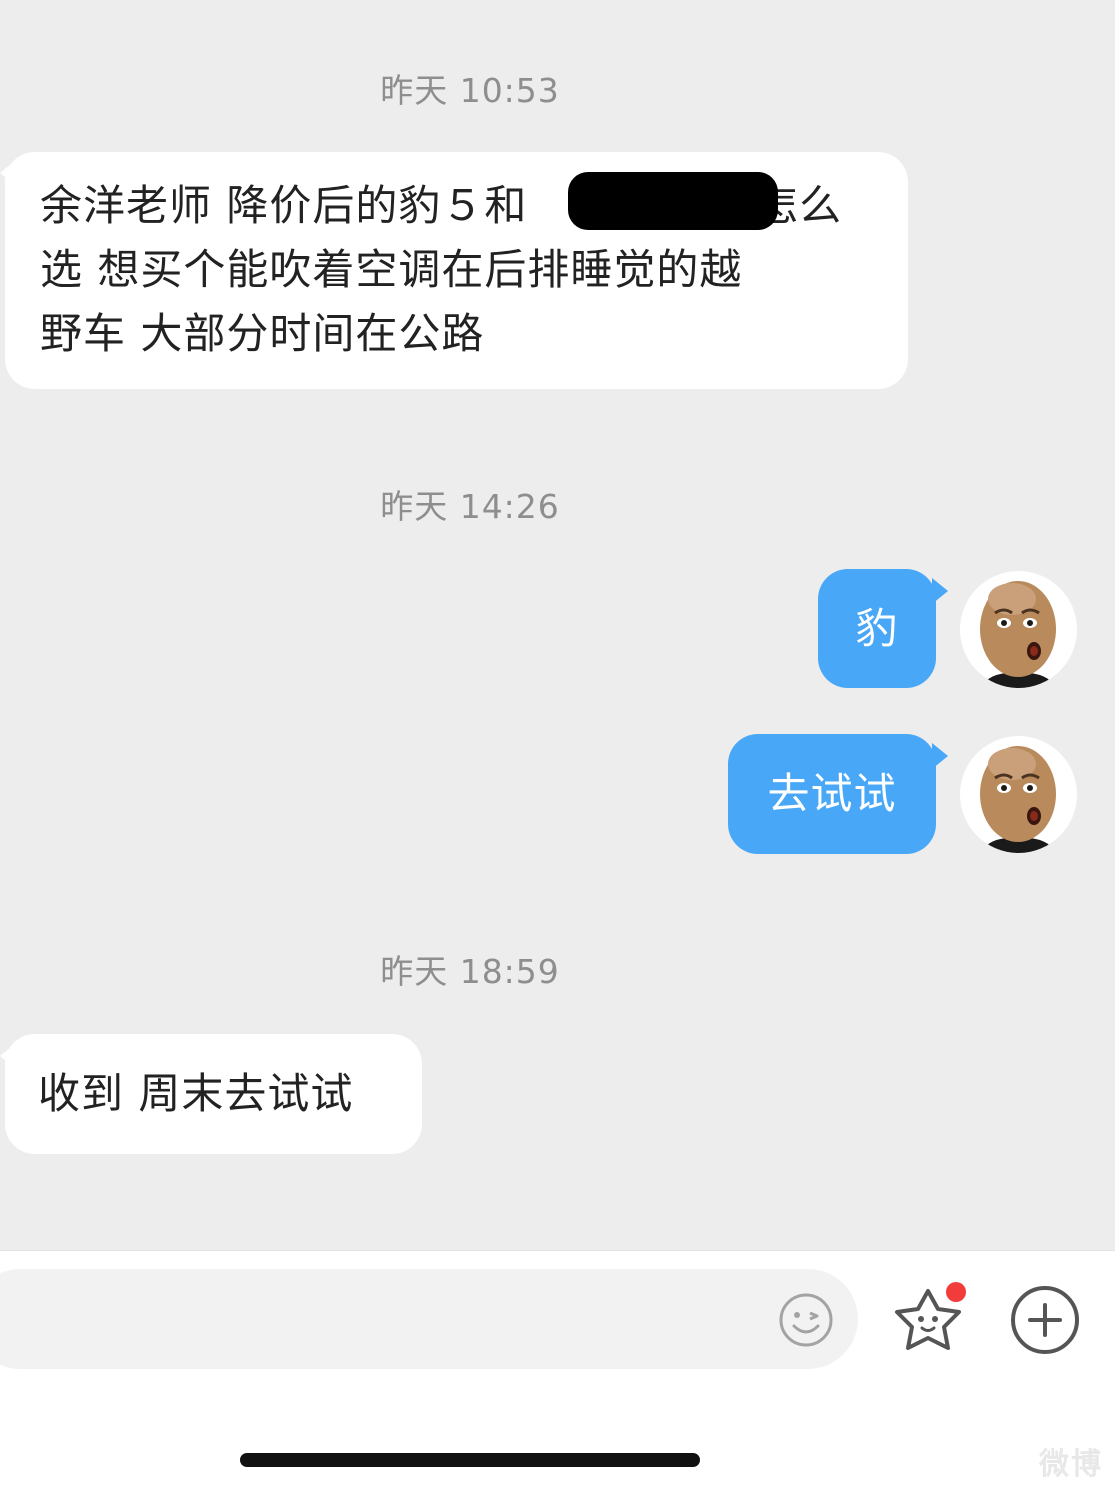 This screenshot has height=1491, width=1115. What do you see at coordinates (930, 1319) in the screenshot?
I see `star-sticker-icon` at bounding box center [930, 1319].